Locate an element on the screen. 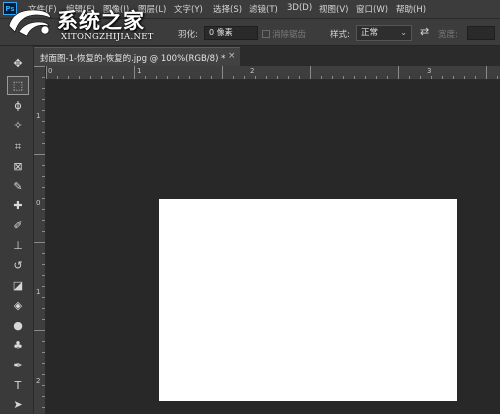  ruler-v-number: 0 is located at coordinates (38, 203).